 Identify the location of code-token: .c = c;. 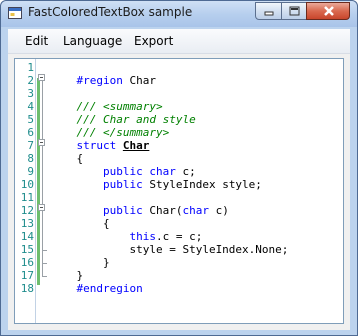
(179, 236).